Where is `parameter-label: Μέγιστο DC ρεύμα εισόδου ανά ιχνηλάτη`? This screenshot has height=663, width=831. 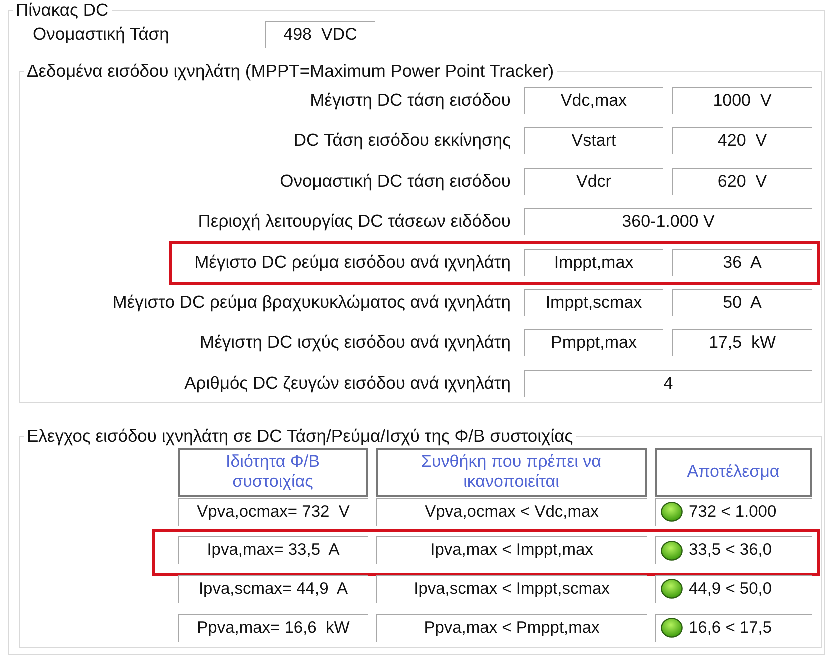
parameter-label: Μέγιστο DC ρεύμα εισόδου ανά ιχνηλάτη is located at coordinates (352, 262).